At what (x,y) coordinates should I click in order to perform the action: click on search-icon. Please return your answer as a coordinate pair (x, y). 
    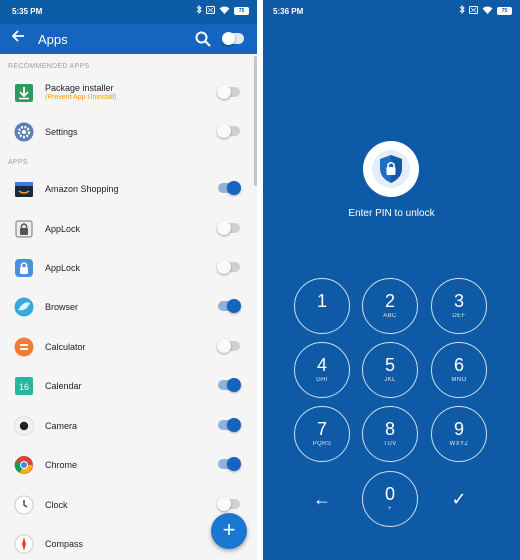
    Looking at the image, I should click on (203, 39).